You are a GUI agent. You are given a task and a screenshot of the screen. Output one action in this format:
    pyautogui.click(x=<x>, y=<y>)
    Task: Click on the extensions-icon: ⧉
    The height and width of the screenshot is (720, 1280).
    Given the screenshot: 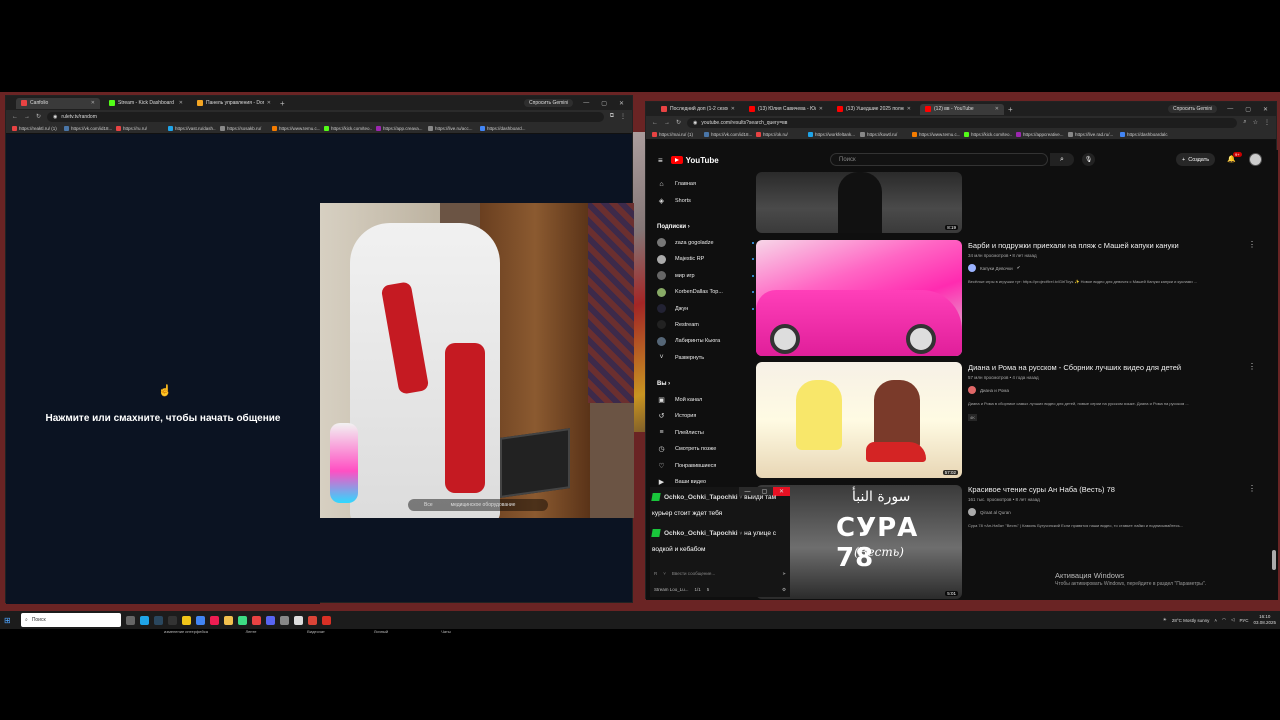 What is the action you would take?
    pyautogui.click(x=612, y=116)
    